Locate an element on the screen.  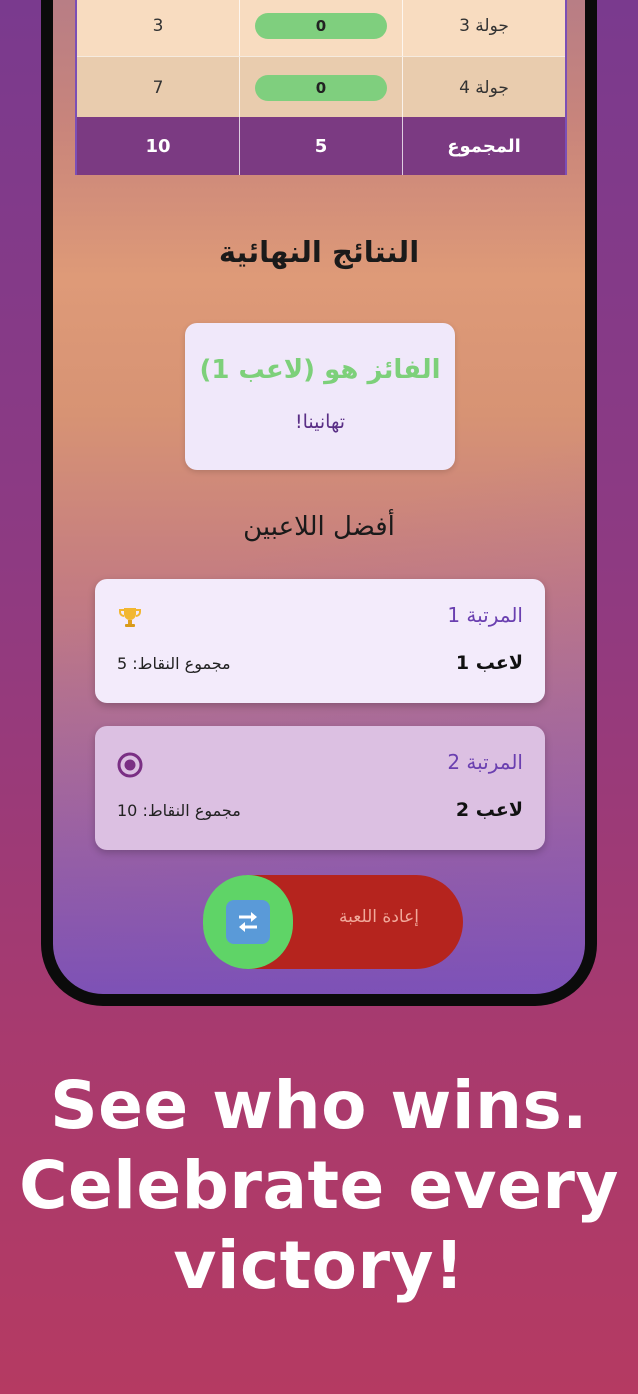
player-name: لاعب 2 is located at coordinates (489, 810).